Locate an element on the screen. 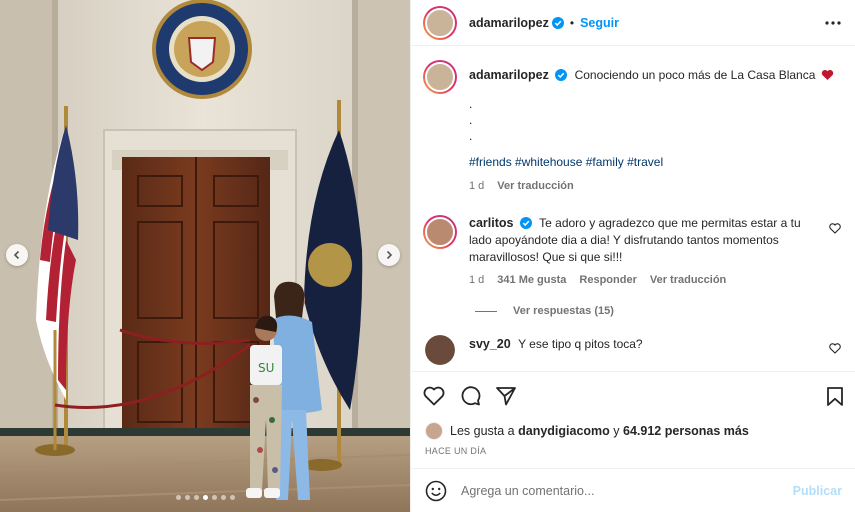 Image resolution: width=855 pixels, height=512 pixels. caption-avatar is located at coordinates (440, 77).